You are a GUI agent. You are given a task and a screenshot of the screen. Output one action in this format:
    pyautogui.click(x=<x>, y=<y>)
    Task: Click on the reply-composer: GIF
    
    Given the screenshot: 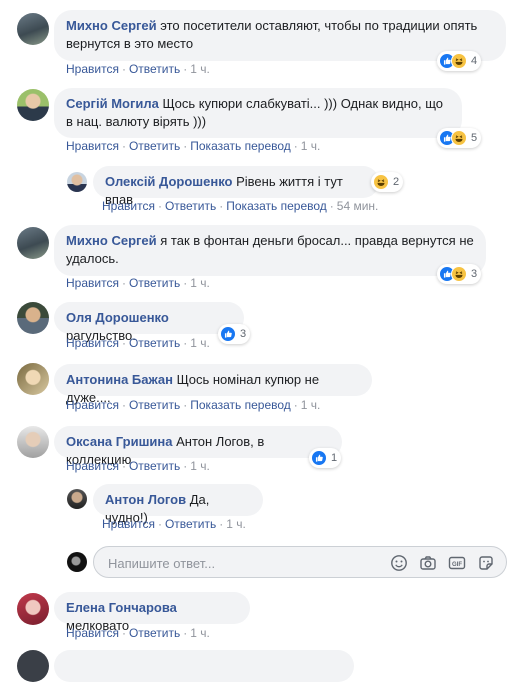 What is the action you would take?
    pyautogui.click(x=300, y=562)
    